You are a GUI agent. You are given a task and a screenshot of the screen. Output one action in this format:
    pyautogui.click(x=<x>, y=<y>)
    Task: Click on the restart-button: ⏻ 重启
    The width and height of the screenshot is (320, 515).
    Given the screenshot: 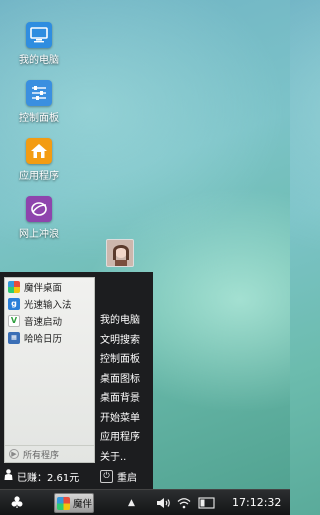 What is the action you would take?
    pyautogui.click(x=118, y=476)
    